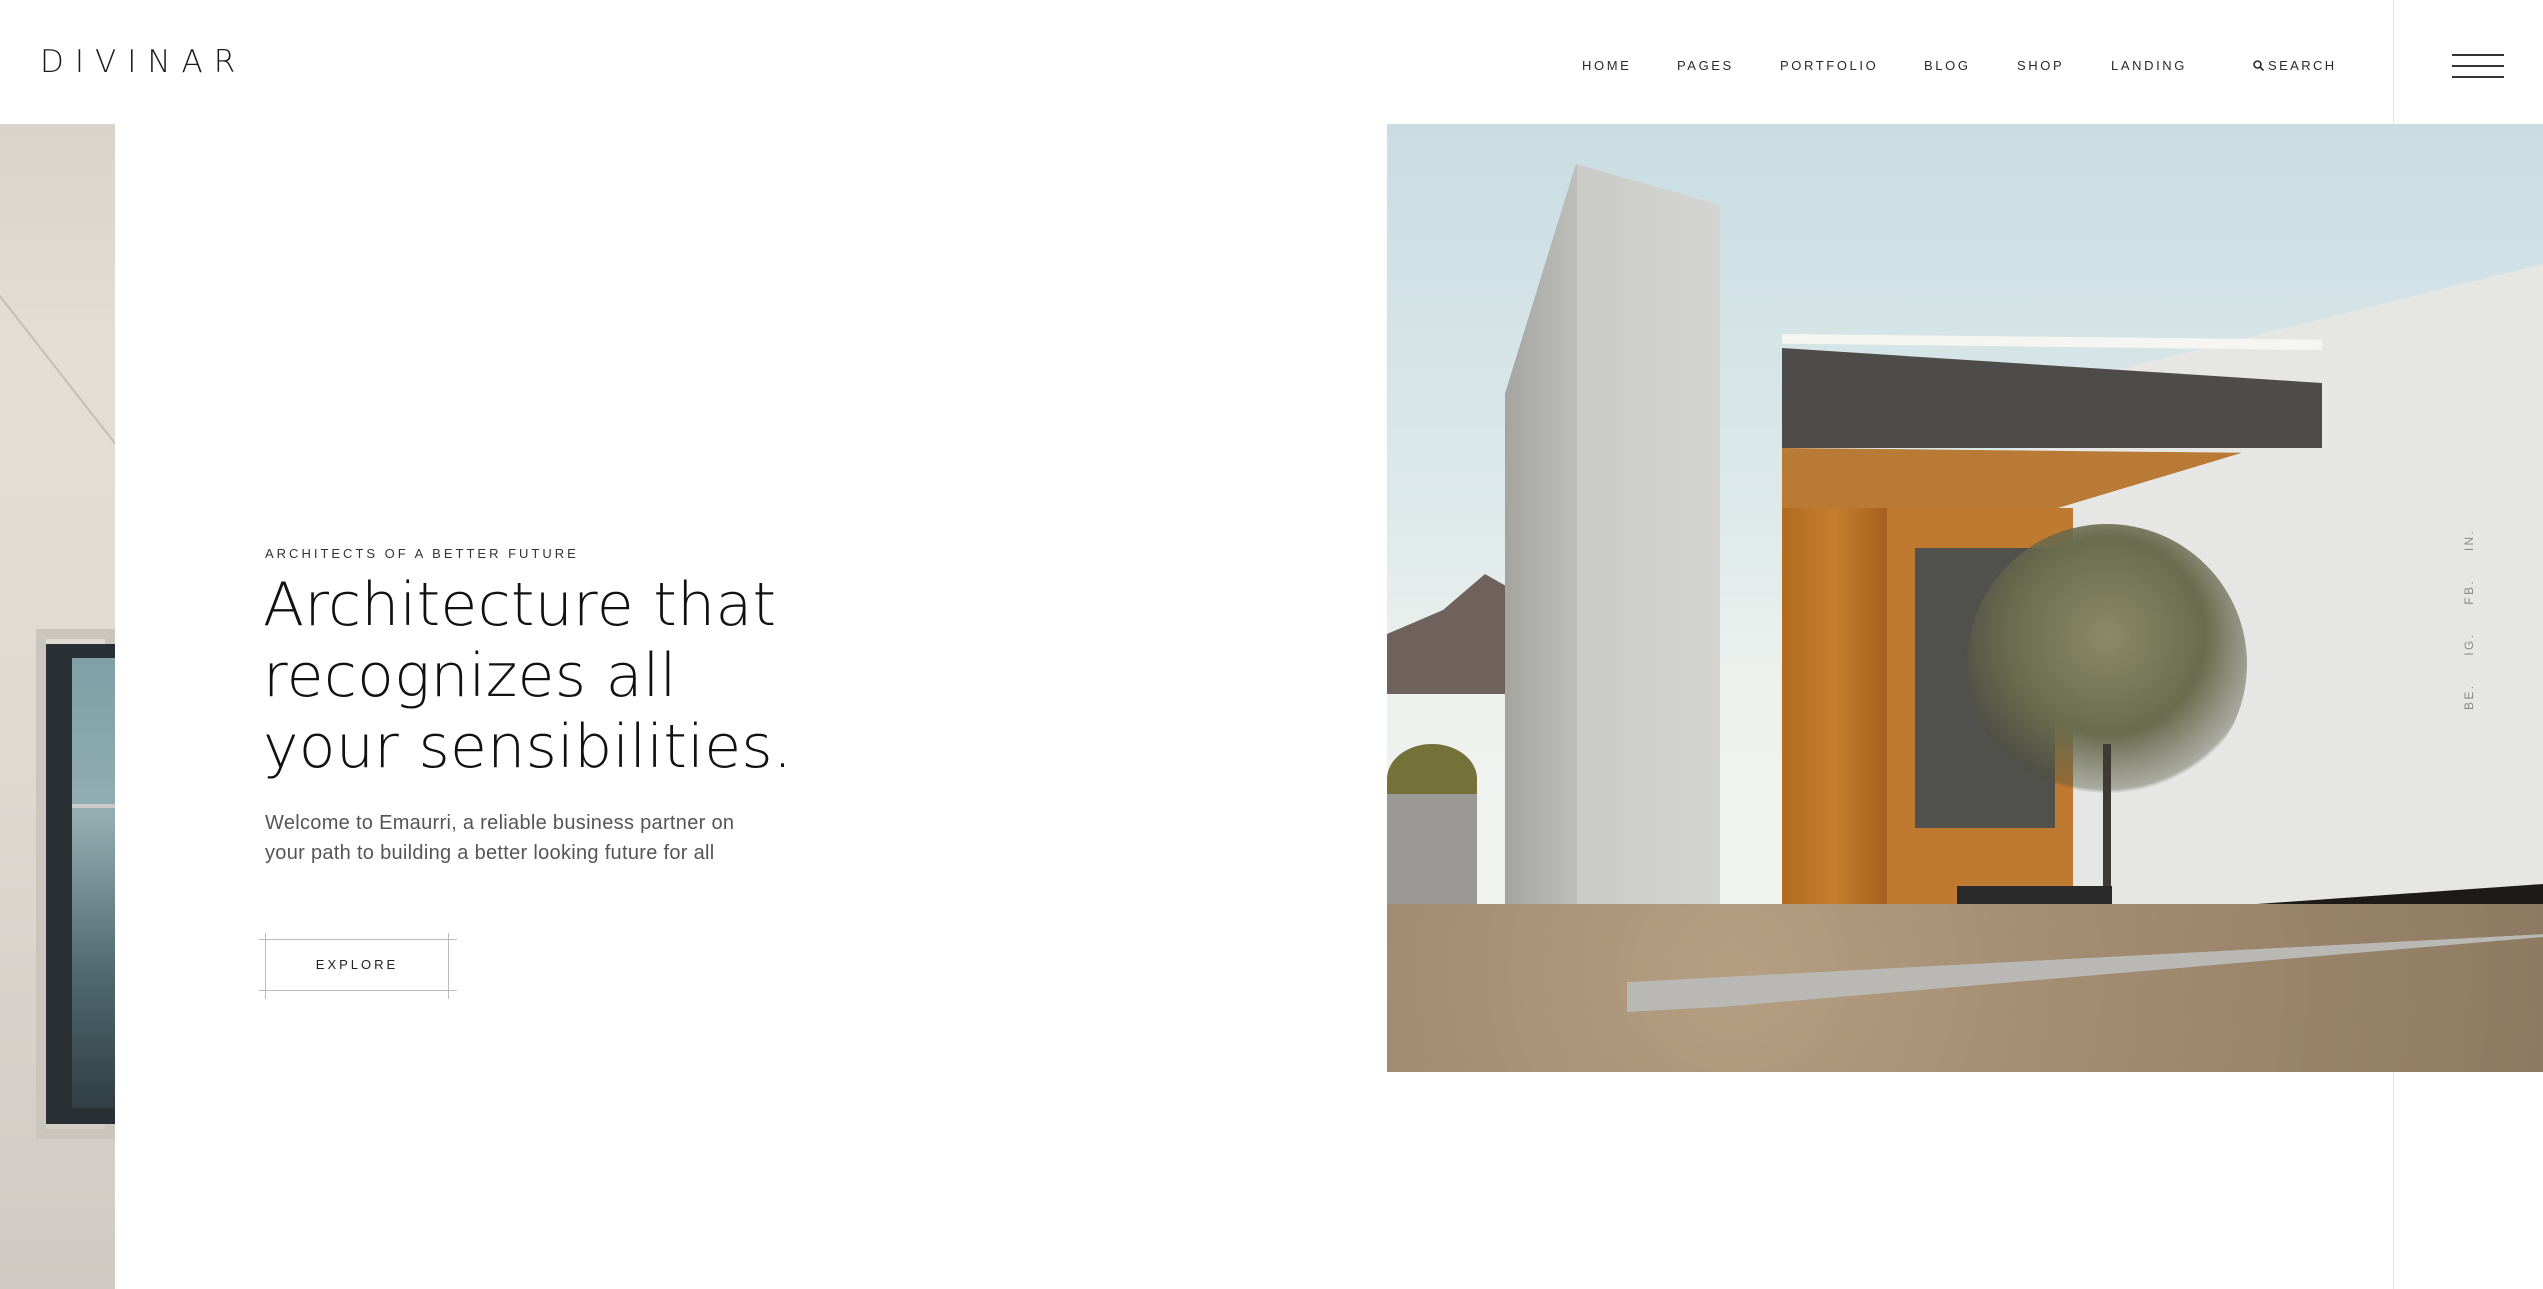  What do you see at coordinates (1829, 65) in the screenshot?
I see `nav-item-portfolio: PORTFOLIO` at bounding box center [1829, 65].